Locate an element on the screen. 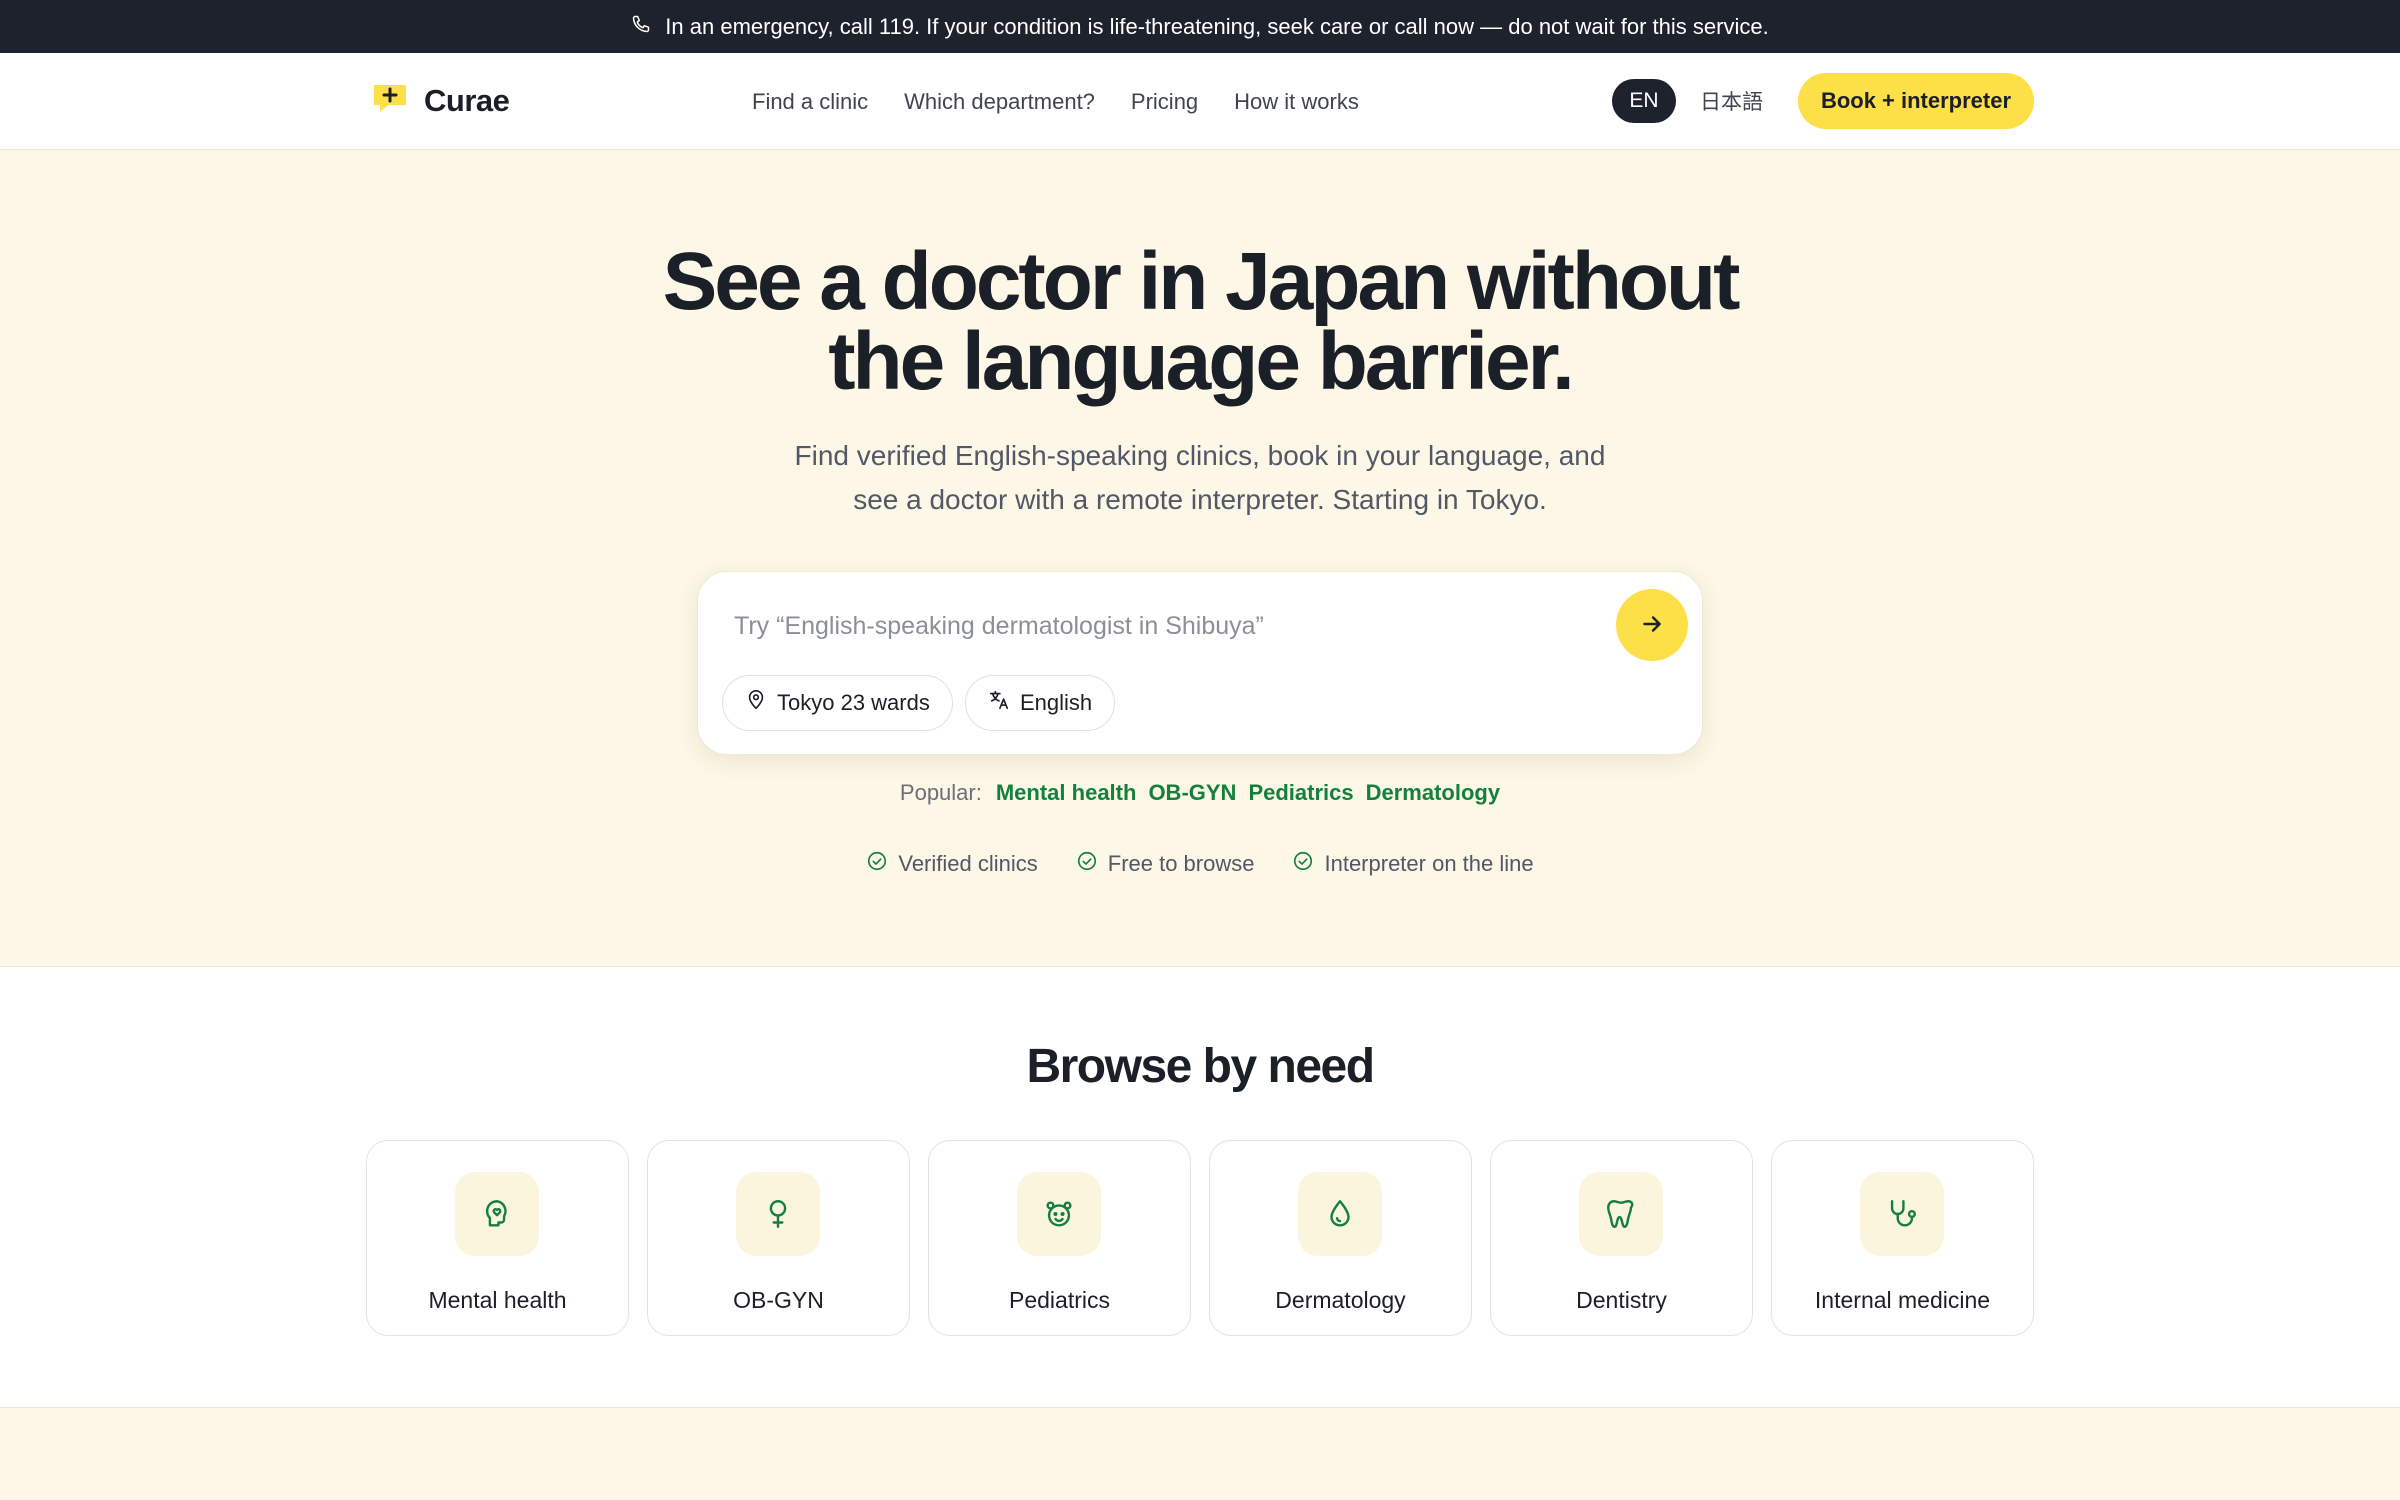 The height and width of the screenshot is (1500, 2400). category-card-internal-medicine: Internal medicine is located at coordinates (1902, 1238).